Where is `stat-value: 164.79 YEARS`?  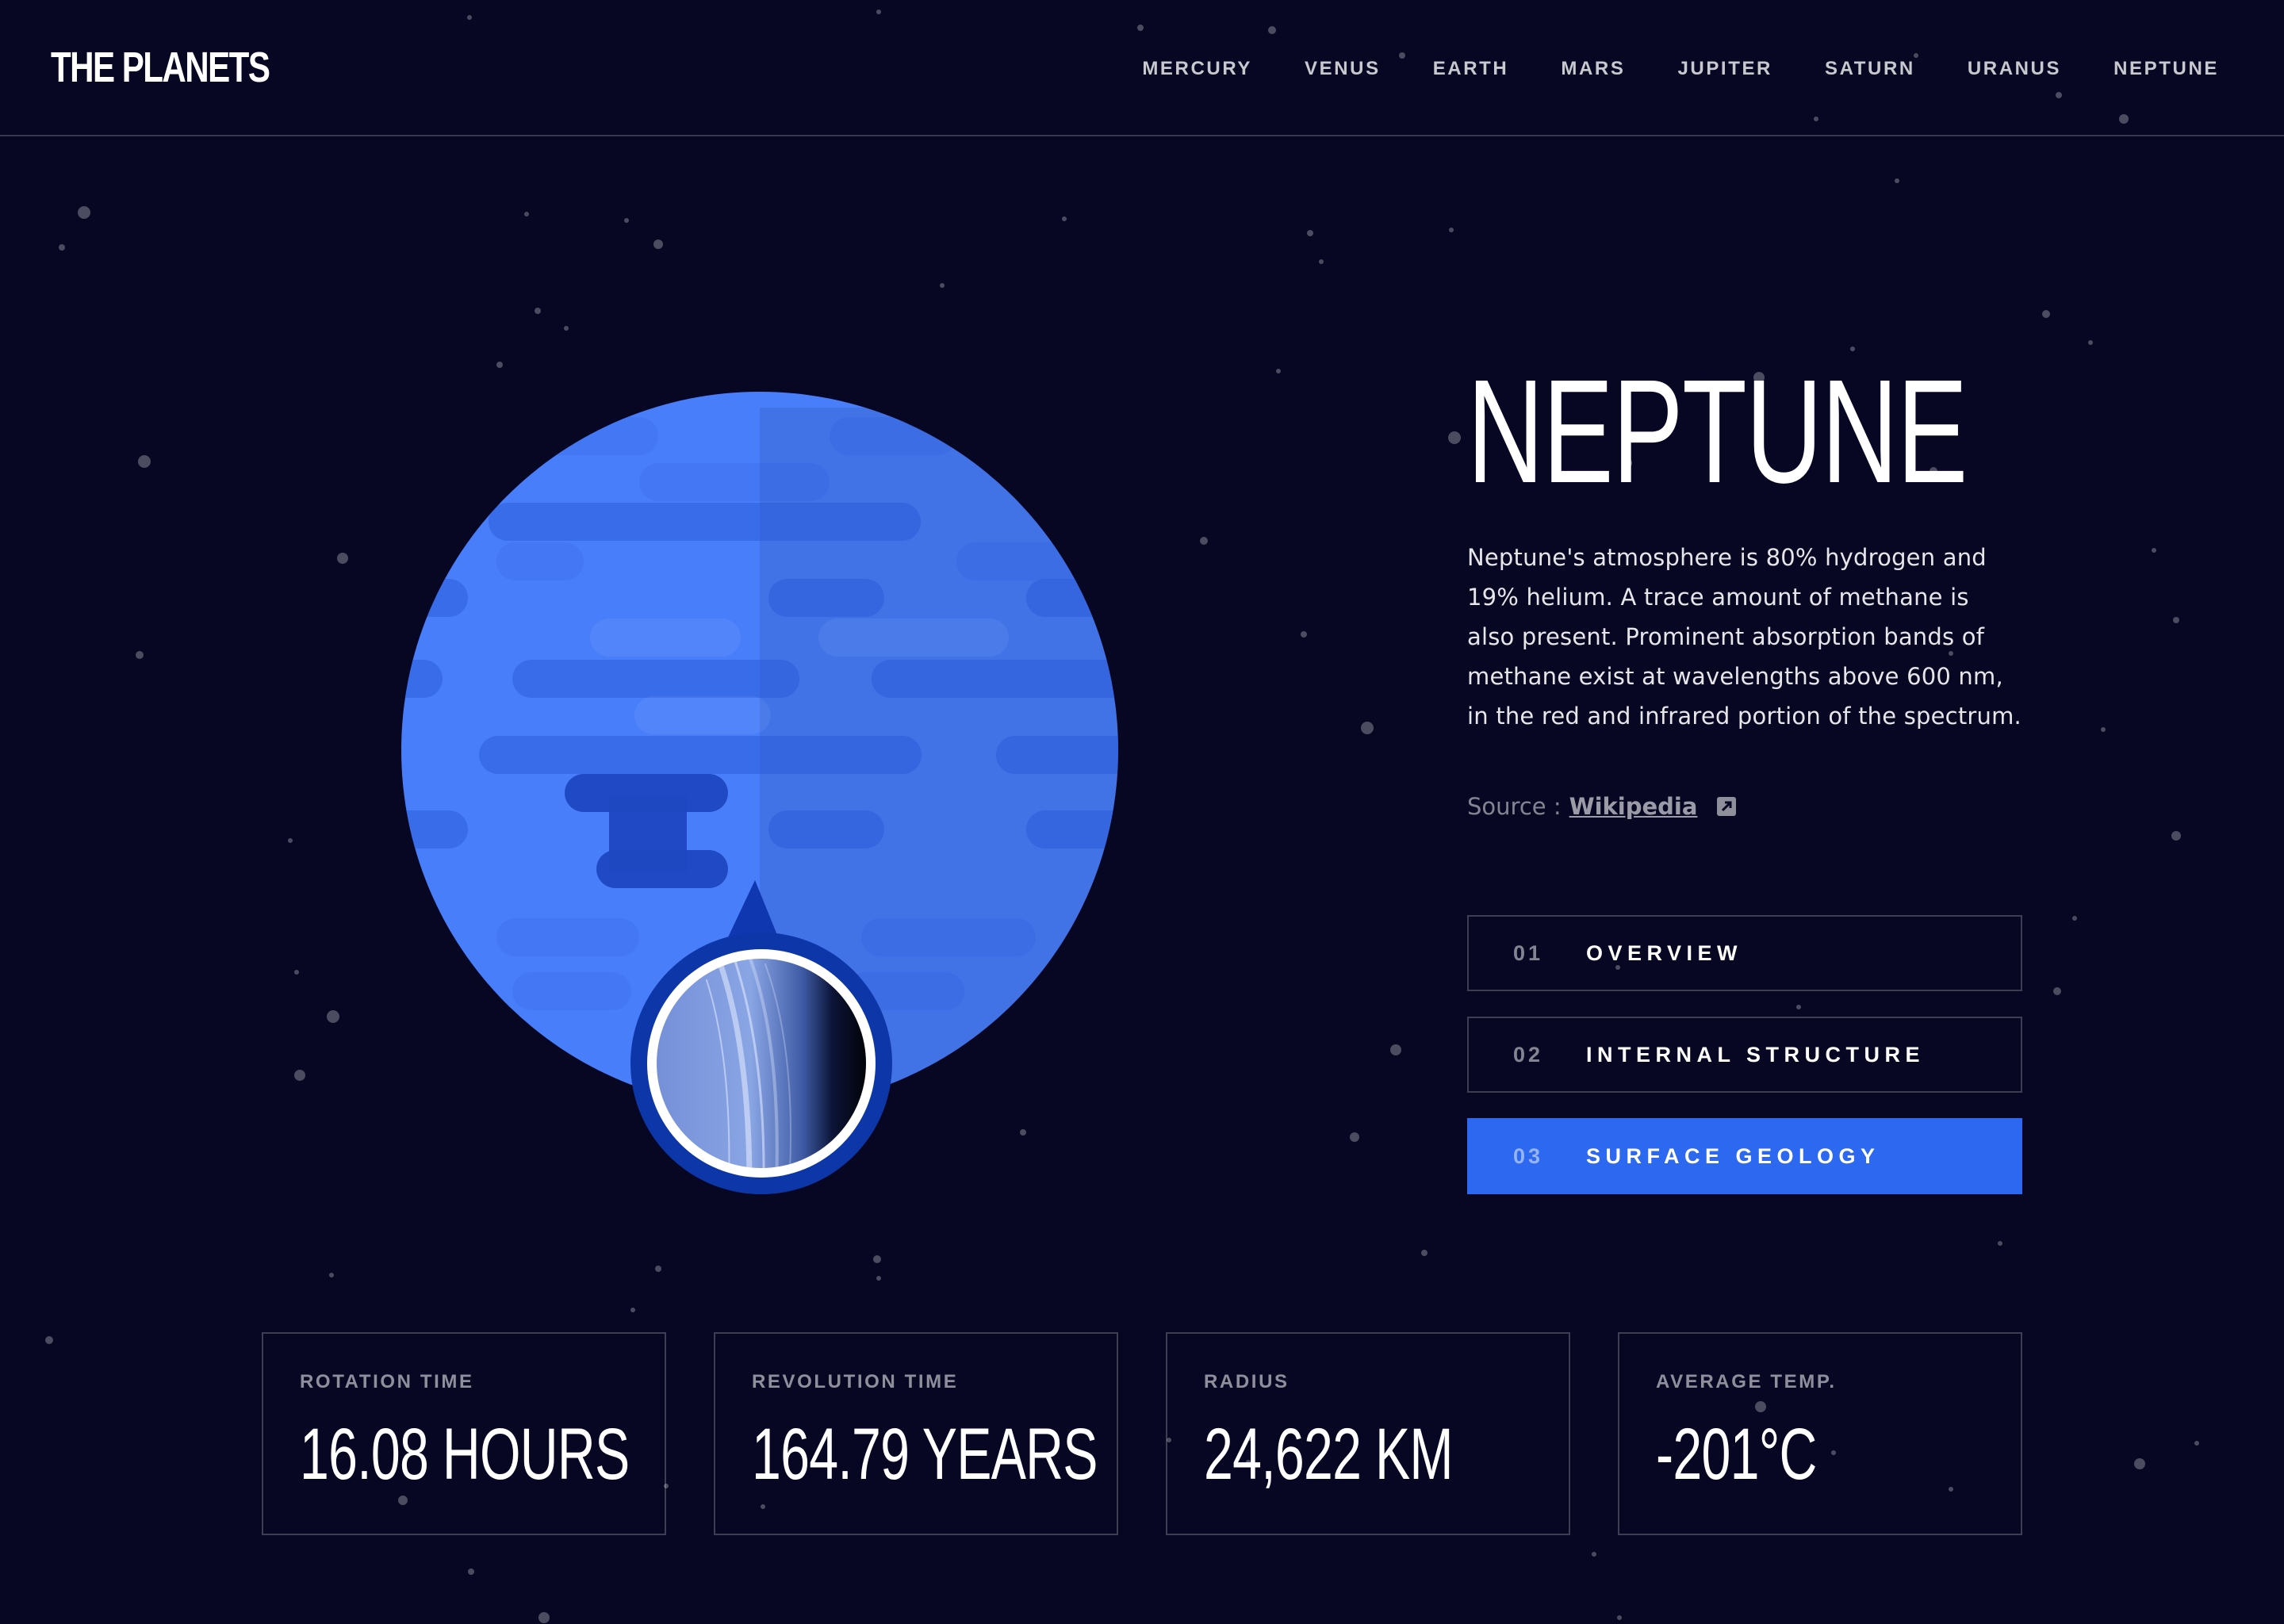
stat-value: 164.79 YEARS is located at coordinates (925, 1454).